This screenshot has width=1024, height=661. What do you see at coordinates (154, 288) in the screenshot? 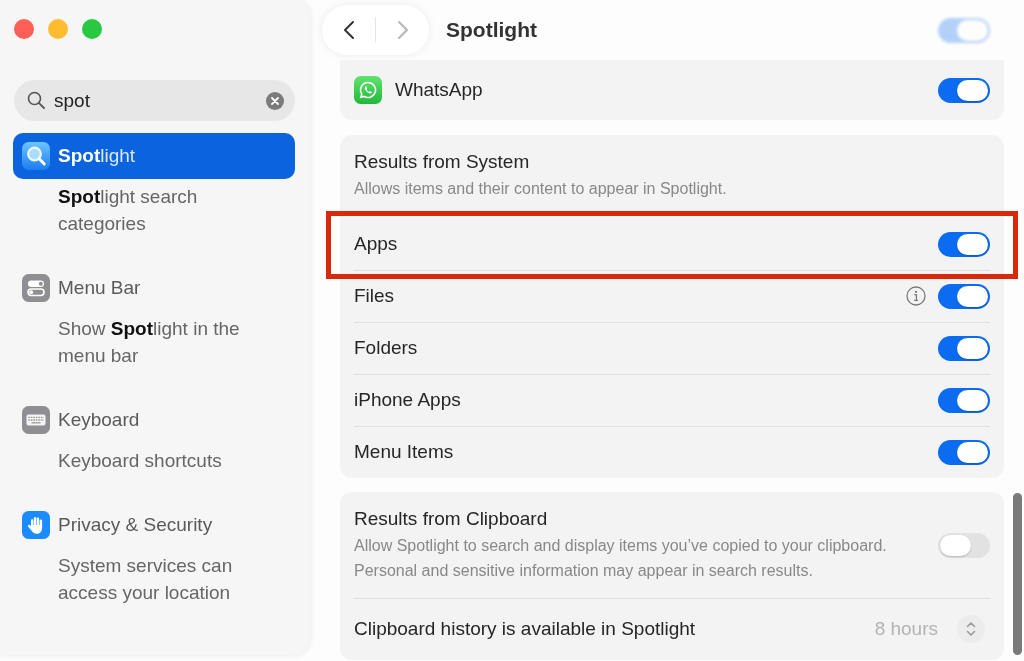
I see `sidebar-item: Menu Bar` at bounding box center [154, 288].